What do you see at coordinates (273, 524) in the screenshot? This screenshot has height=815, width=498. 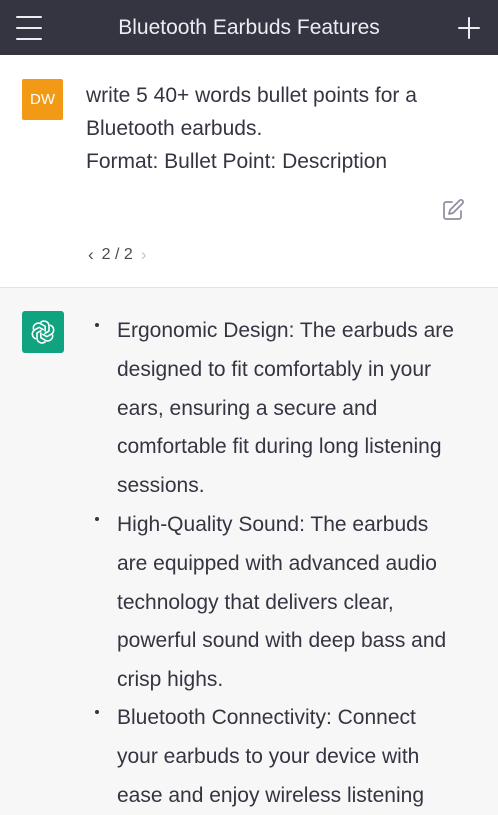 I see `bullet-line: High-Quality Sound: The earbuds` at bounding box center [273, 524].